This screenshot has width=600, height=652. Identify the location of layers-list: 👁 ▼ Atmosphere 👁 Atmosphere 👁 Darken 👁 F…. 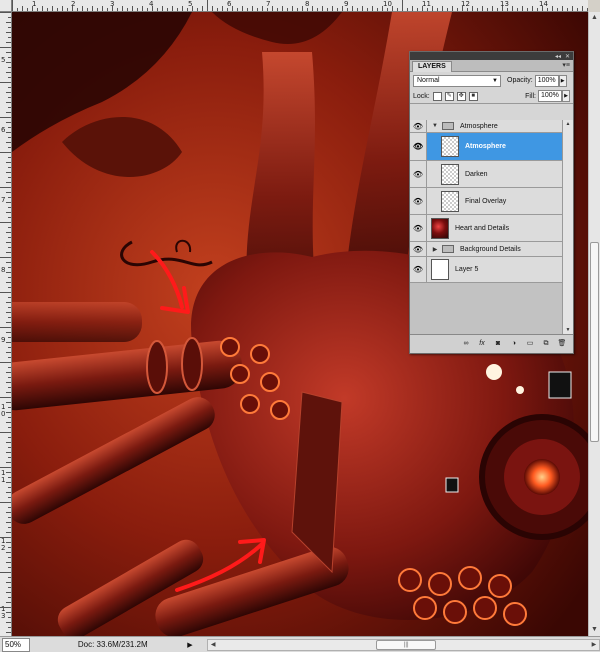
(491, 227).